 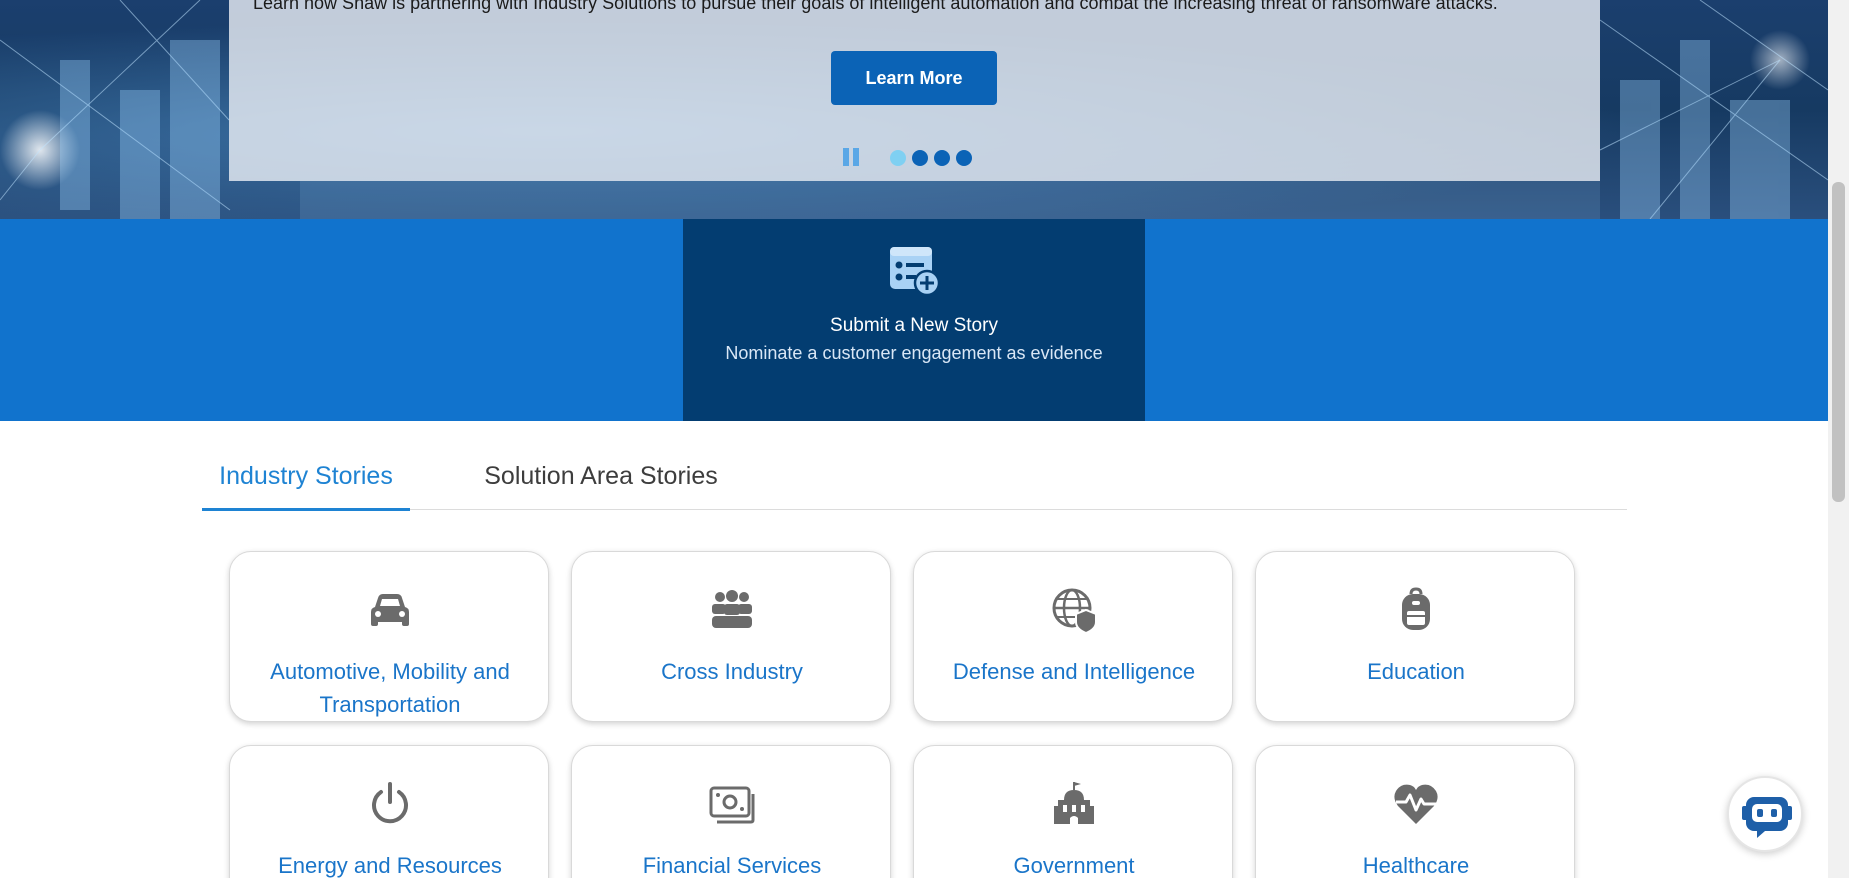 What do you see at coordinates (846, 157) in the screenshot?
I see `pause-icon` at bounding box center [846, 157].